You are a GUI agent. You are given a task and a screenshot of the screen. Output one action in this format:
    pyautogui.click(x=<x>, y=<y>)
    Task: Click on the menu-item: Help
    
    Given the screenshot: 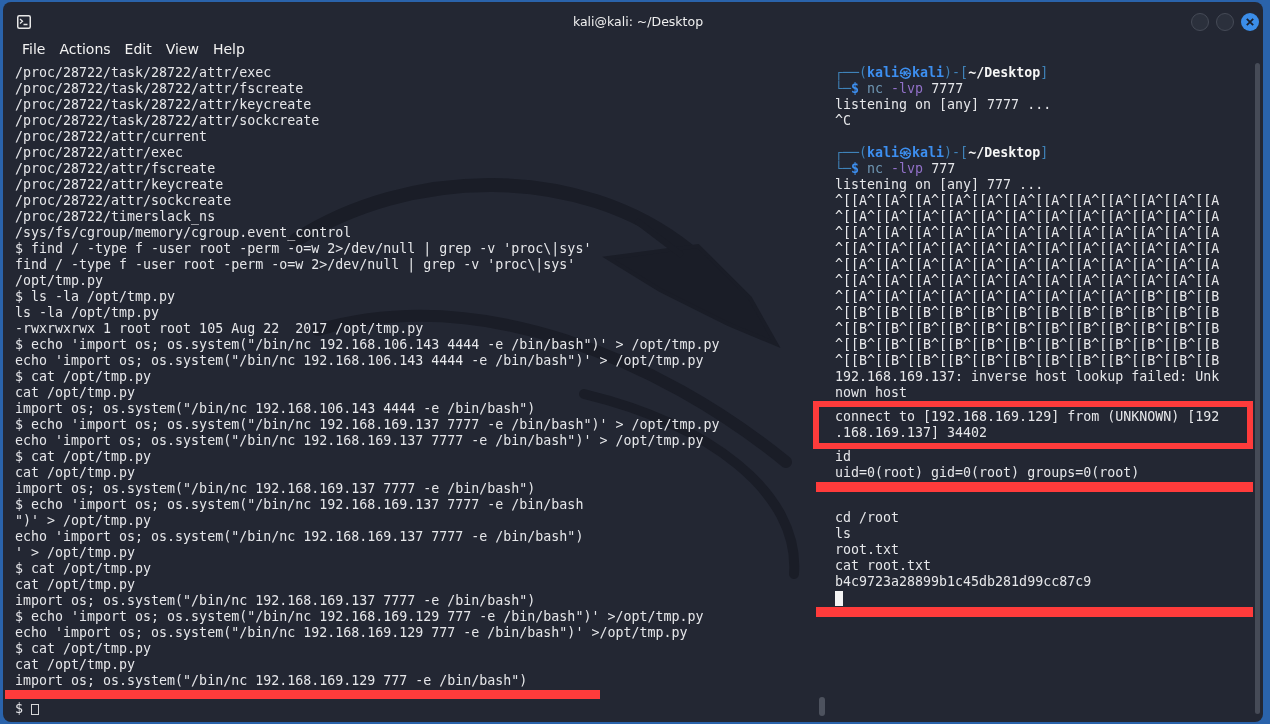 What is the action you would take?
    pyautogui.click(x=228, y=49)
    